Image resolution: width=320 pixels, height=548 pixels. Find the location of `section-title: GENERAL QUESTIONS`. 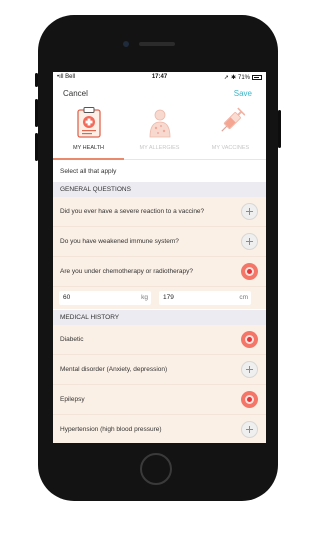

section-title: GENERAL QUESTIONS is located at coordinates (95, 189).